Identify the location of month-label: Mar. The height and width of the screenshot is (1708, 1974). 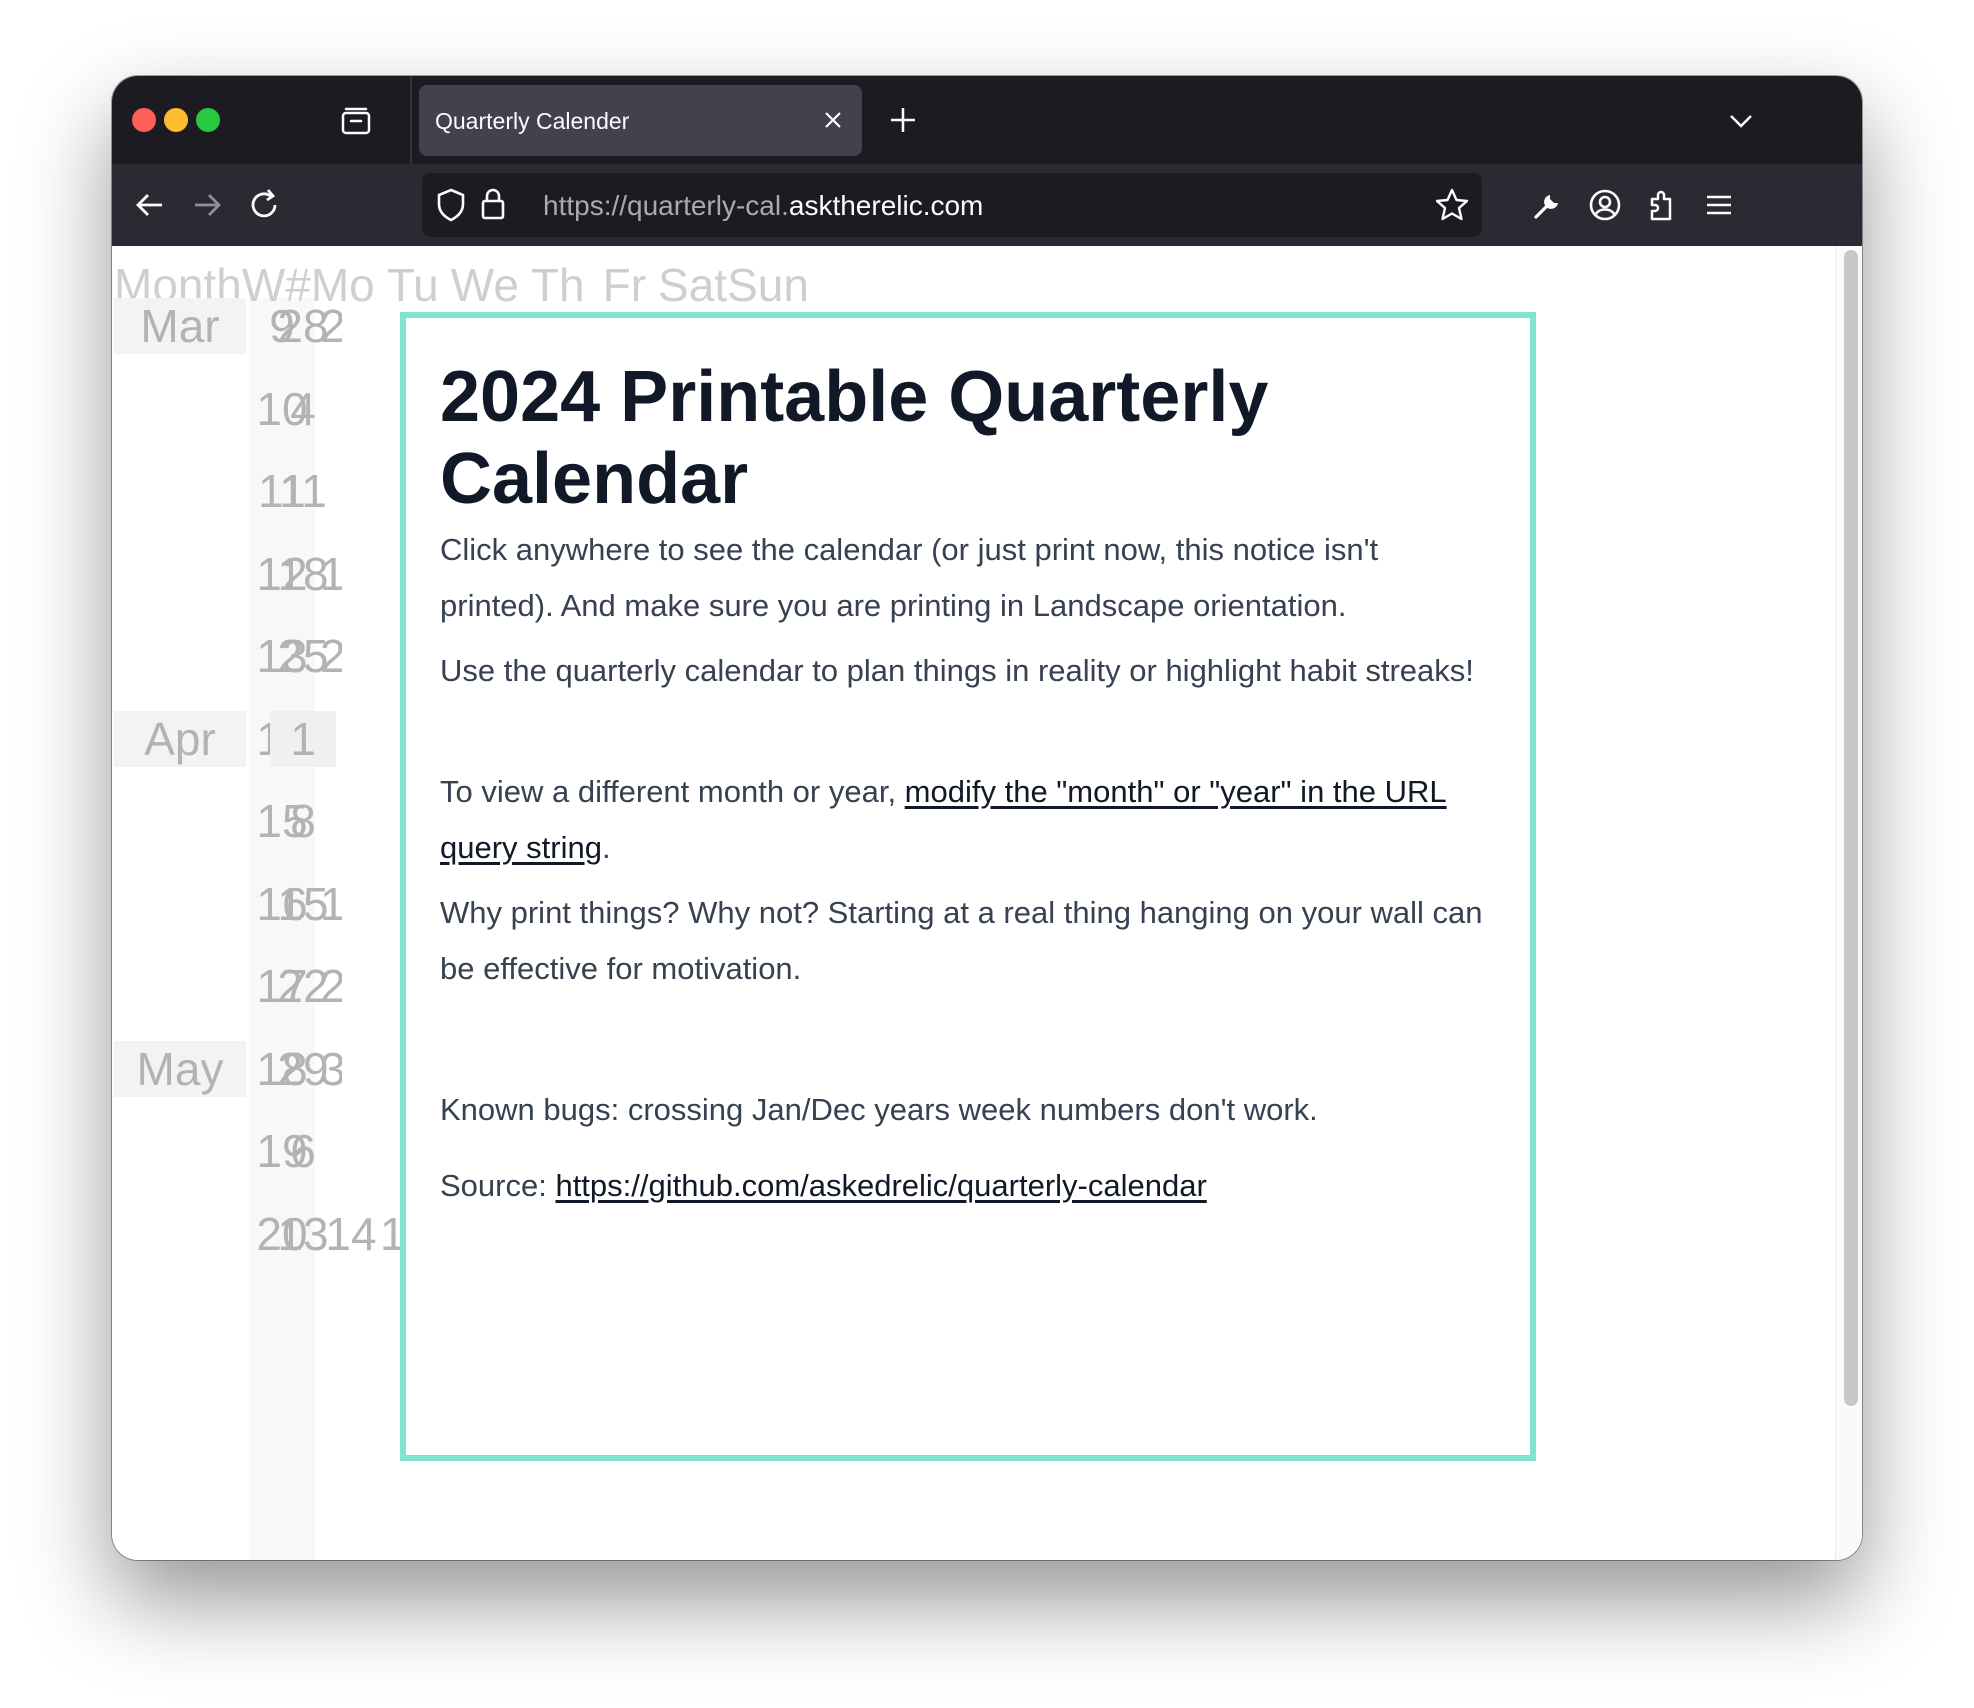
(180, 326).